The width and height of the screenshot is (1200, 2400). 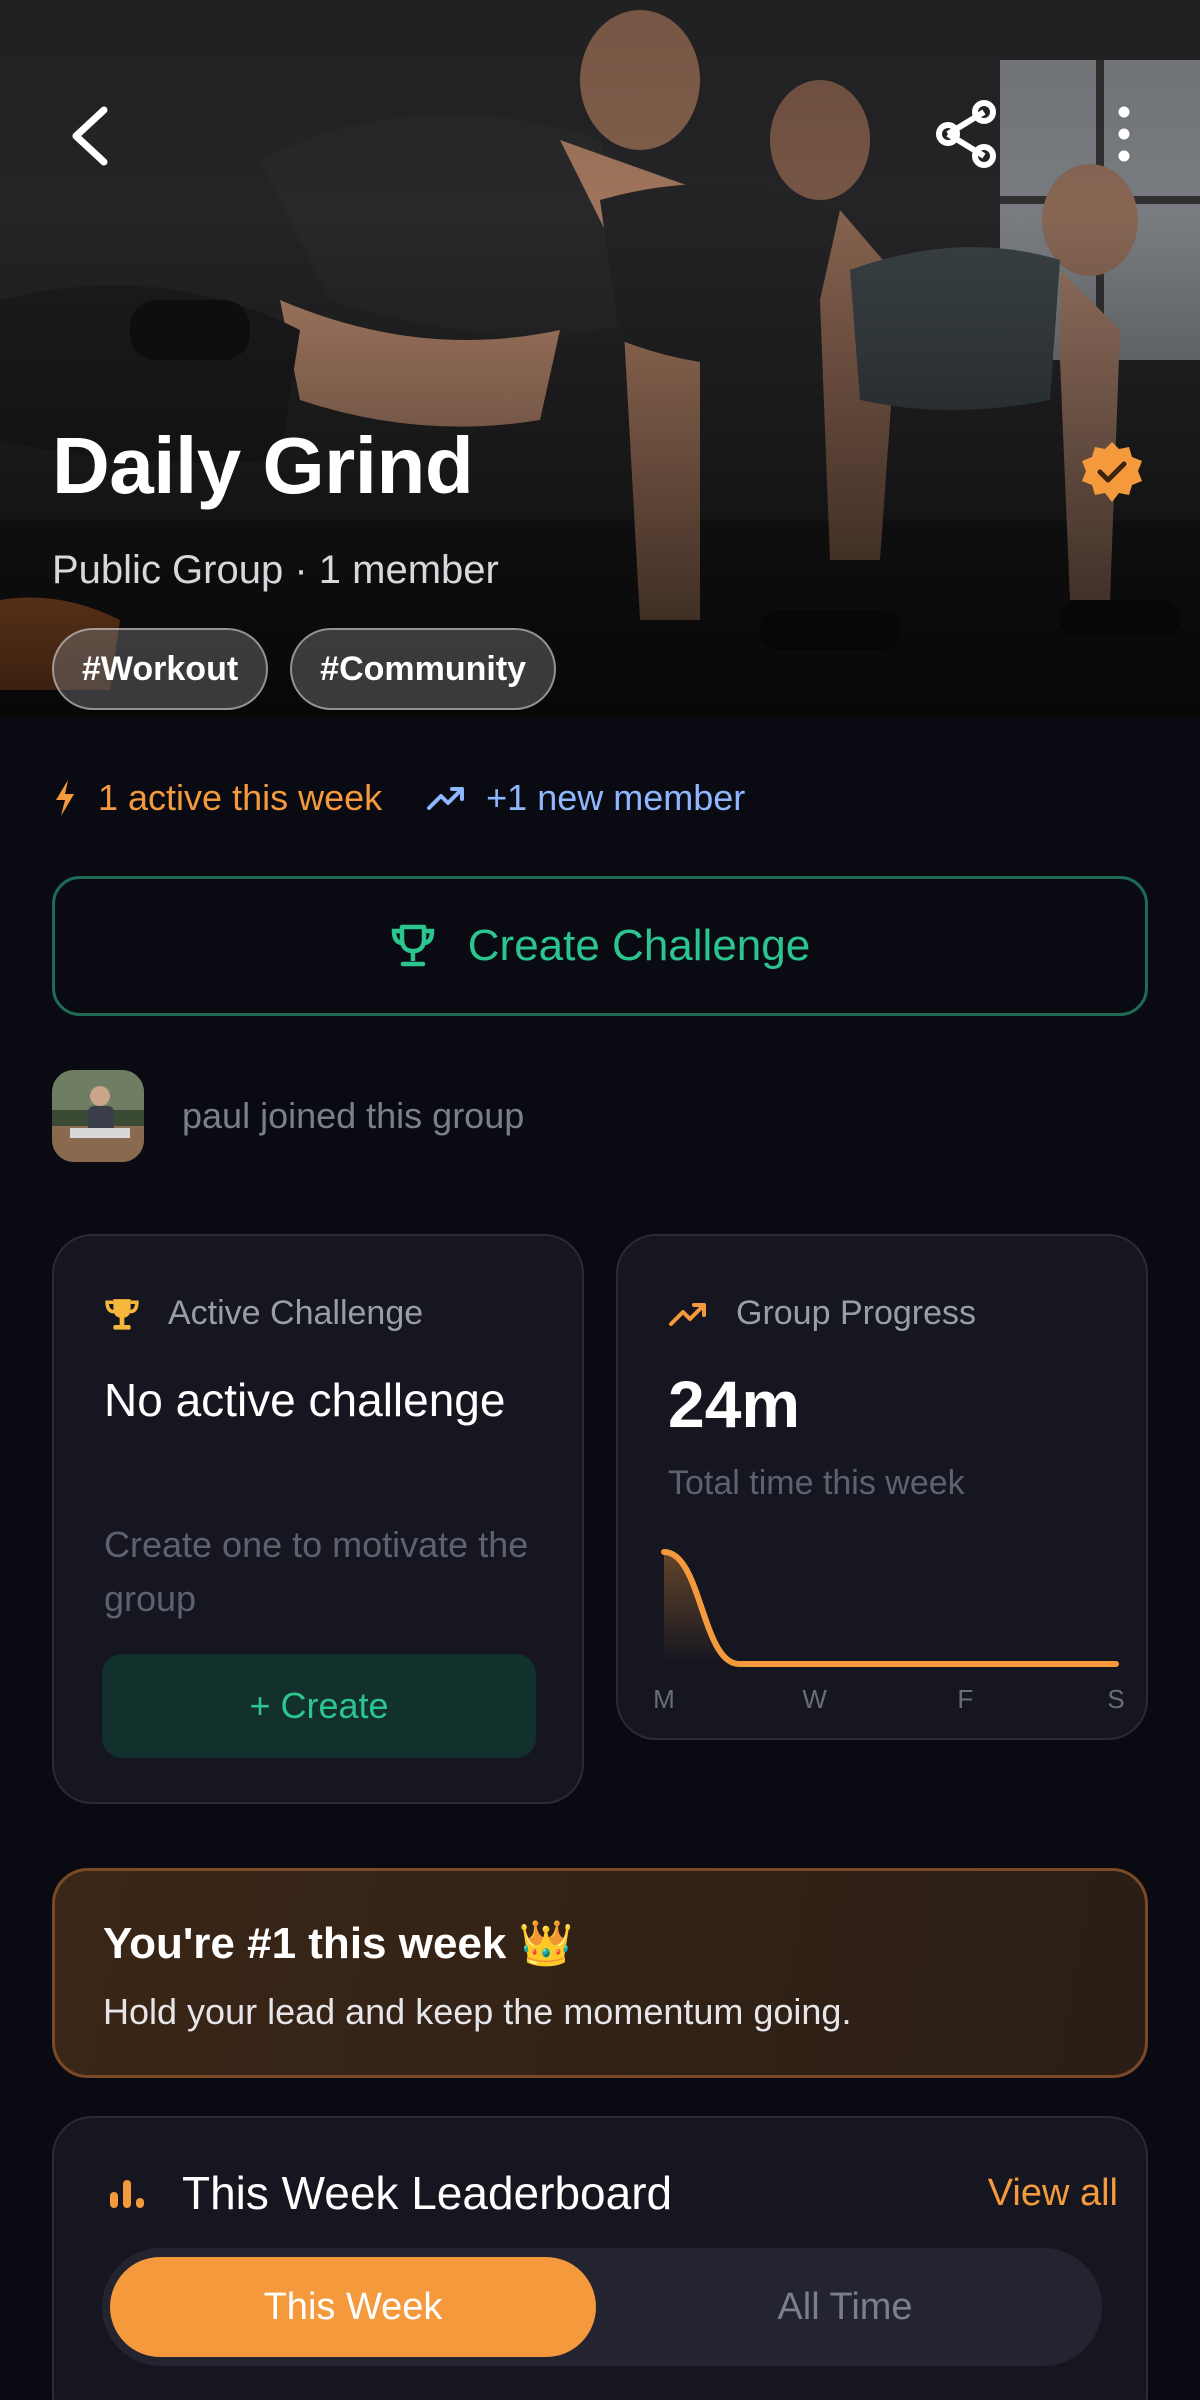 I want to click on view-all-link: View all, so click(x=1053, y=2193).